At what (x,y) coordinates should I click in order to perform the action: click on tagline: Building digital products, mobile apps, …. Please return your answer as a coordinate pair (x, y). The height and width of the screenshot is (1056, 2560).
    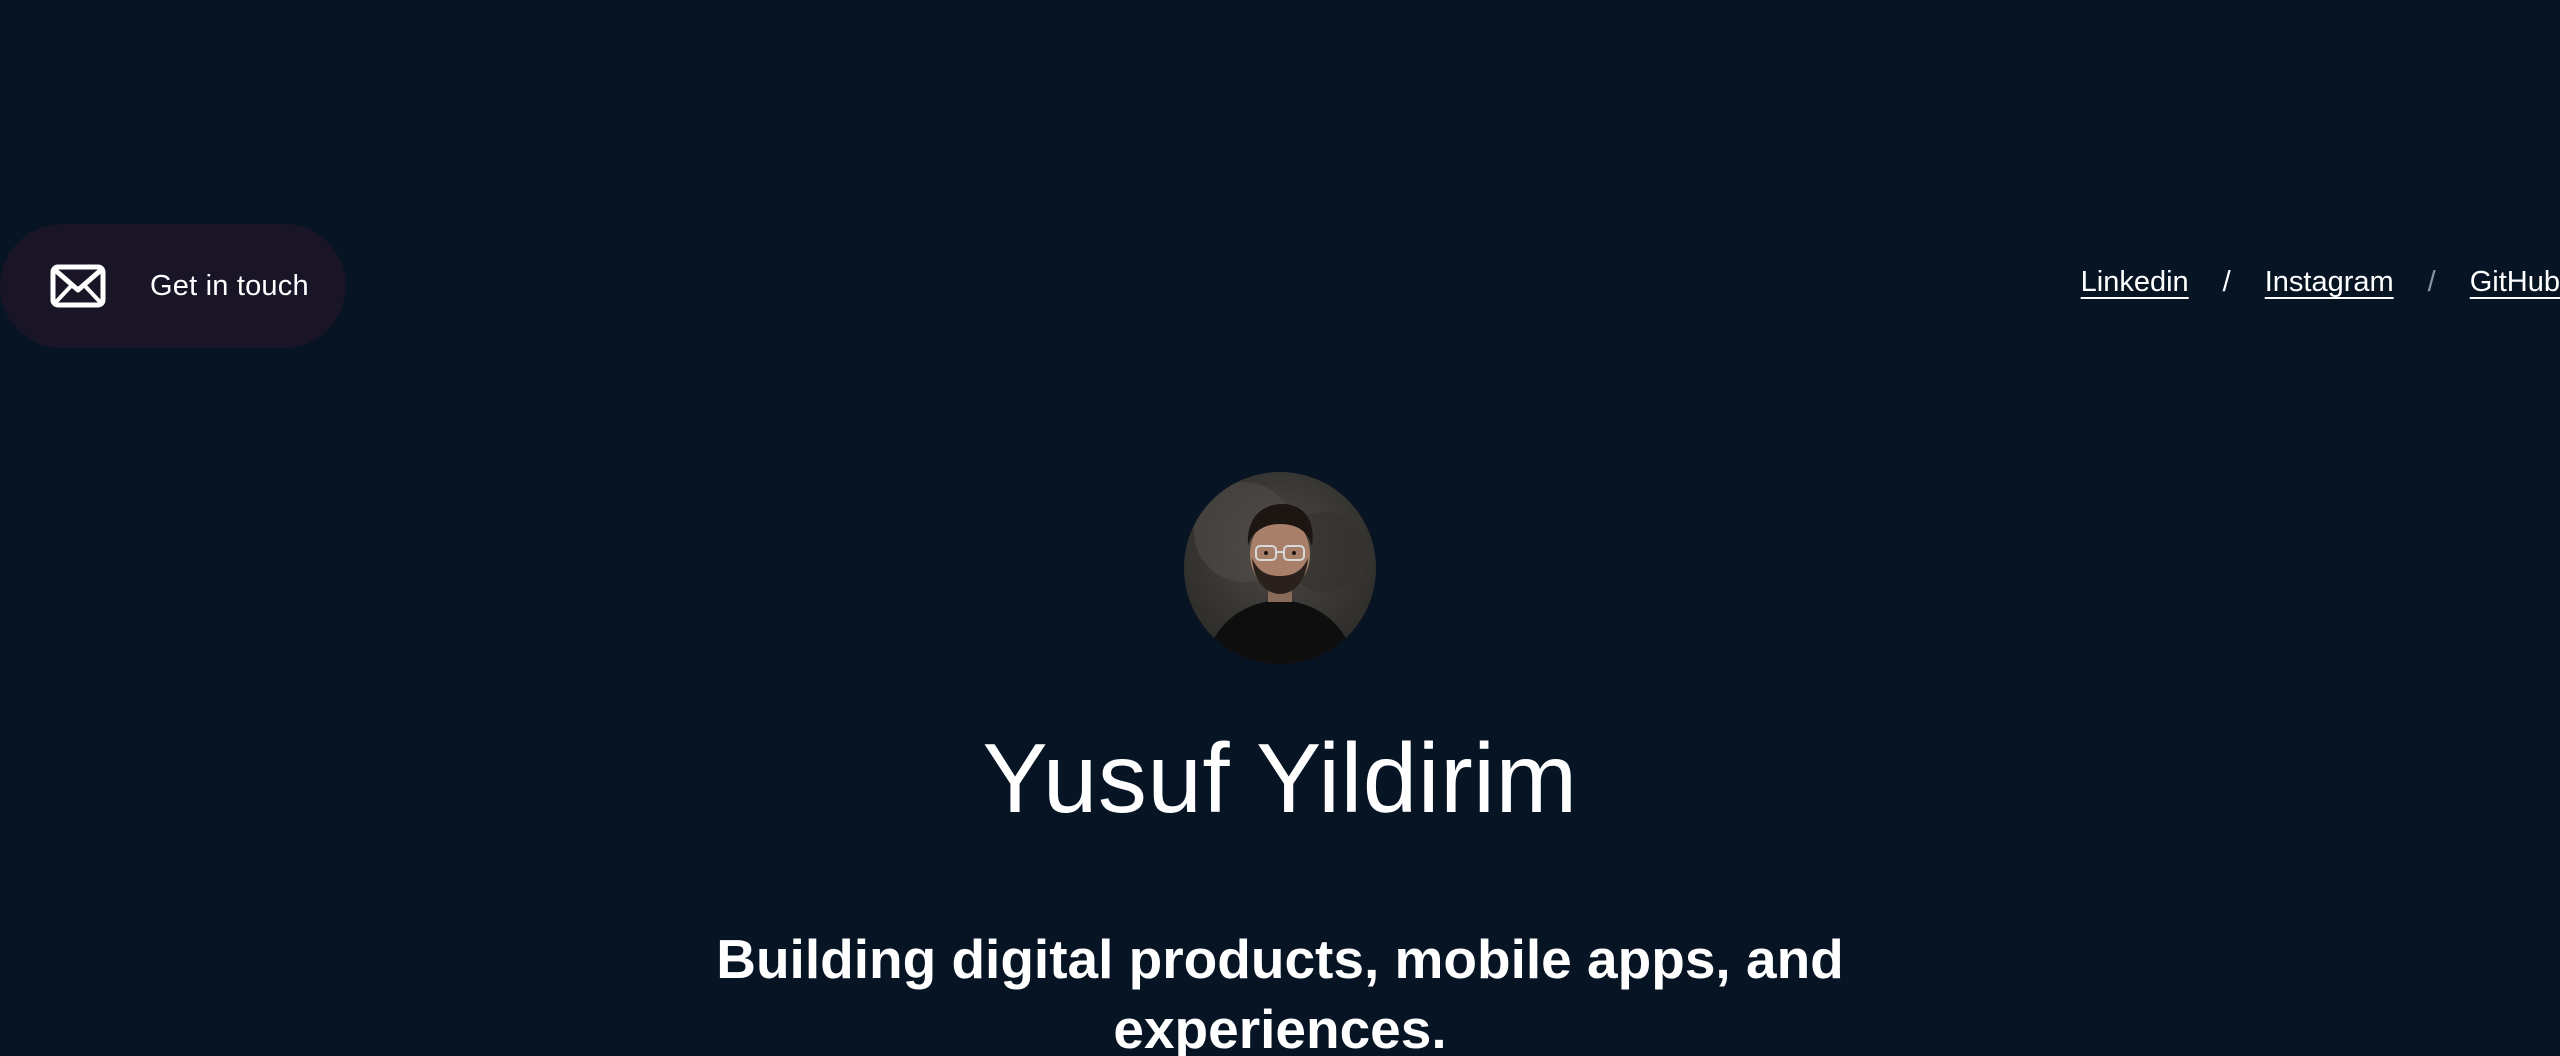
    Looking at the image, I should click on (1280, 992).